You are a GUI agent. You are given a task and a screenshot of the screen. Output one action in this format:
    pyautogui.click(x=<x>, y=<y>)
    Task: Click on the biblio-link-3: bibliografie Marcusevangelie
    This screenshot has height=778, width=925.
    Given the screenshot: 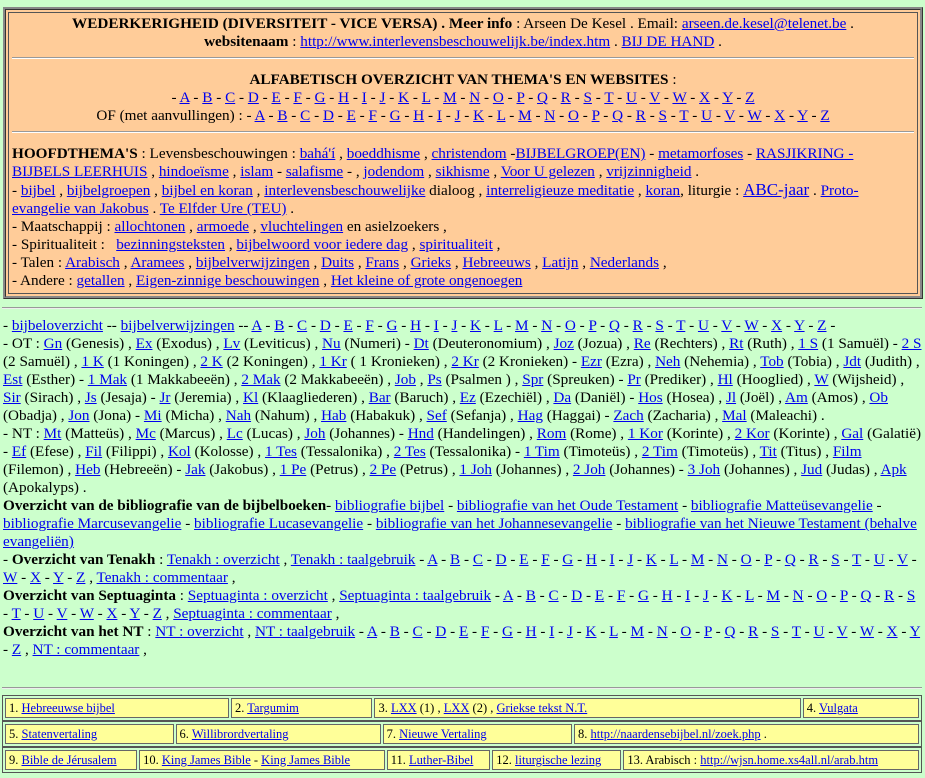 What is the action you would take?
    pyautogui.click(x=92, y=523)
    